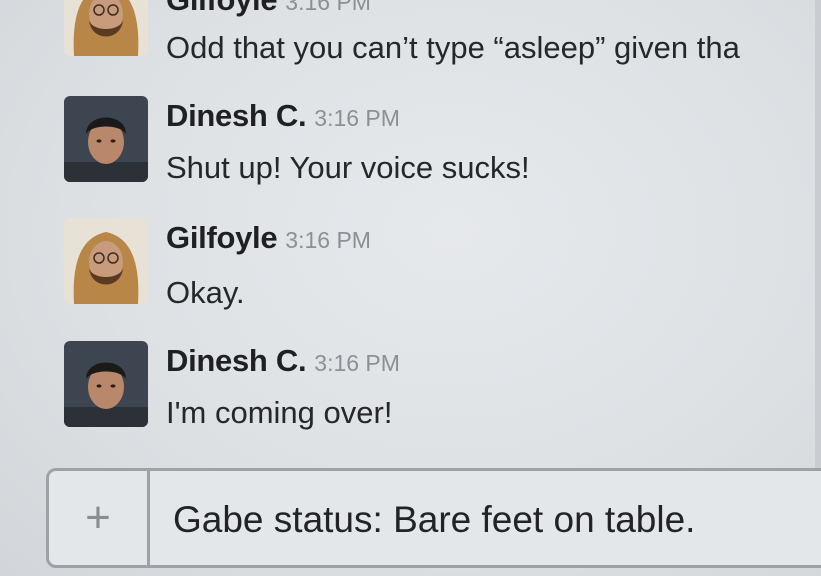 The width and height of the screenshot is (821, 576). What do you see at coordinates (348, 167) in the screenshot?
I see `message-text: Shut up! Your voice sucks!` at bounding box center [348, 167].